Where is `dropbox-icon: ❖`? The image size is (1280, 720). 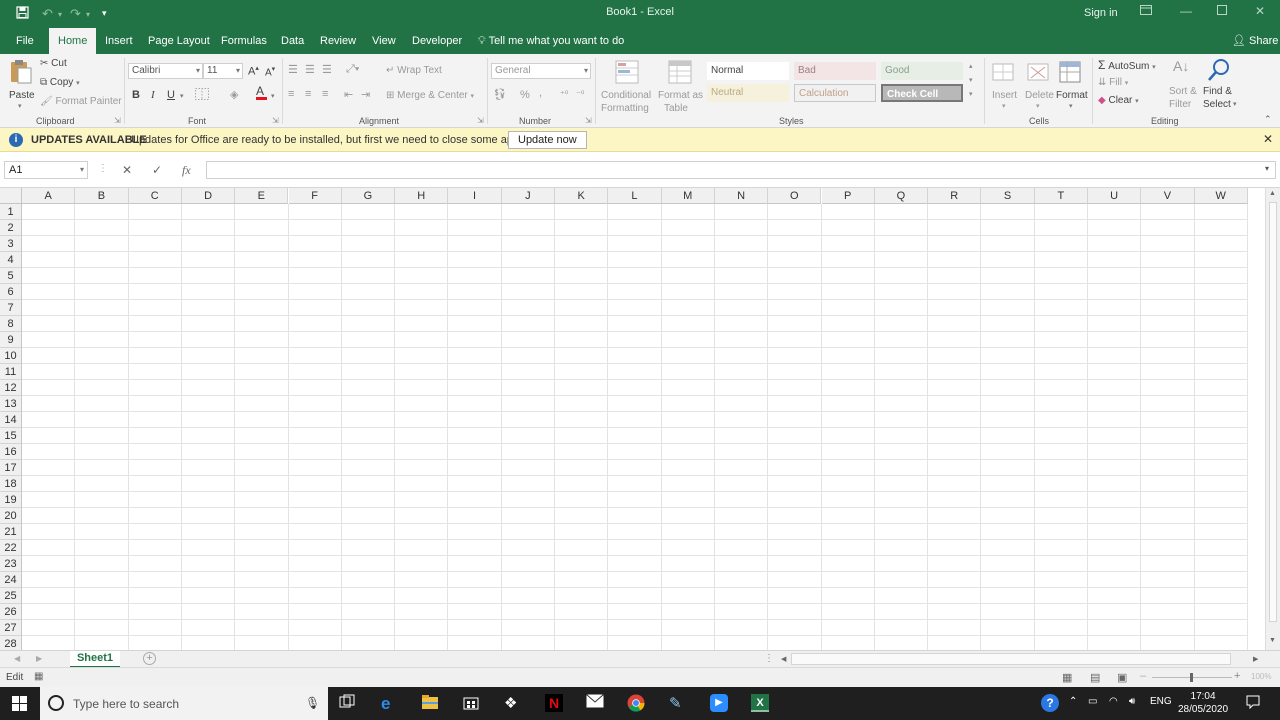 dropbox-icon: ❖ is located at coordinates (513, 703).